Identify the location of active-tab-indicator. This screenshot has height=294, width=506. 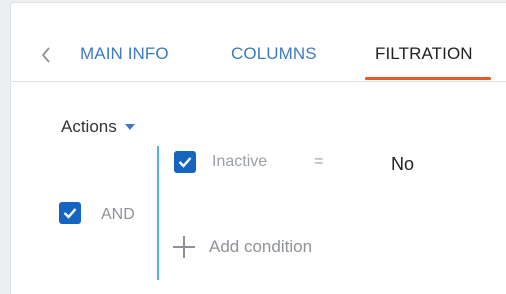
(428, 78).